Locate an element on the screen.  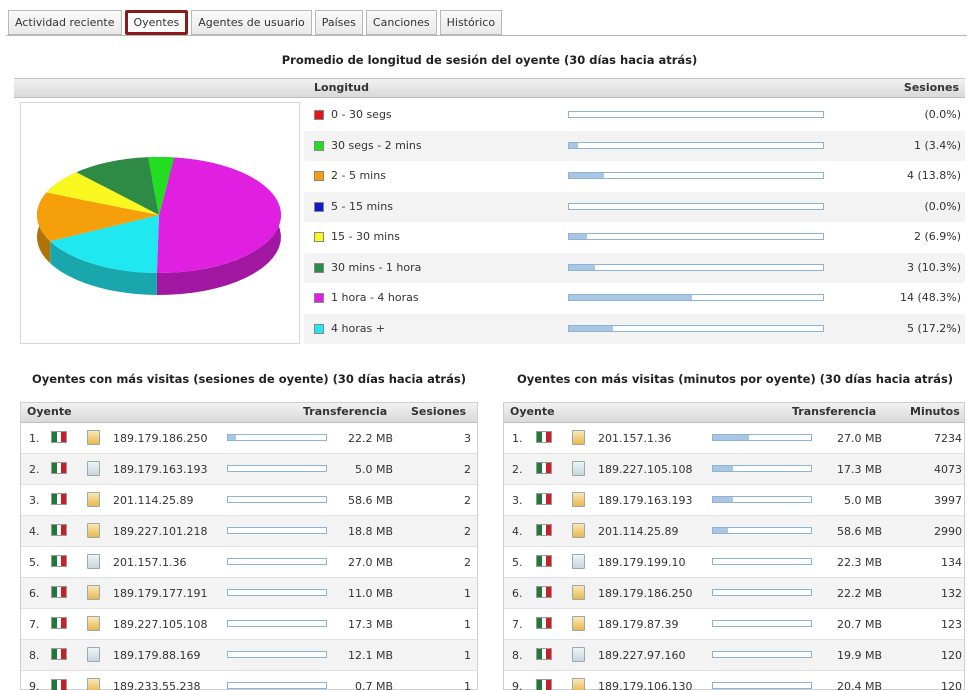
transfer-value: 18.8 MB is located at coordinates (370, 531).